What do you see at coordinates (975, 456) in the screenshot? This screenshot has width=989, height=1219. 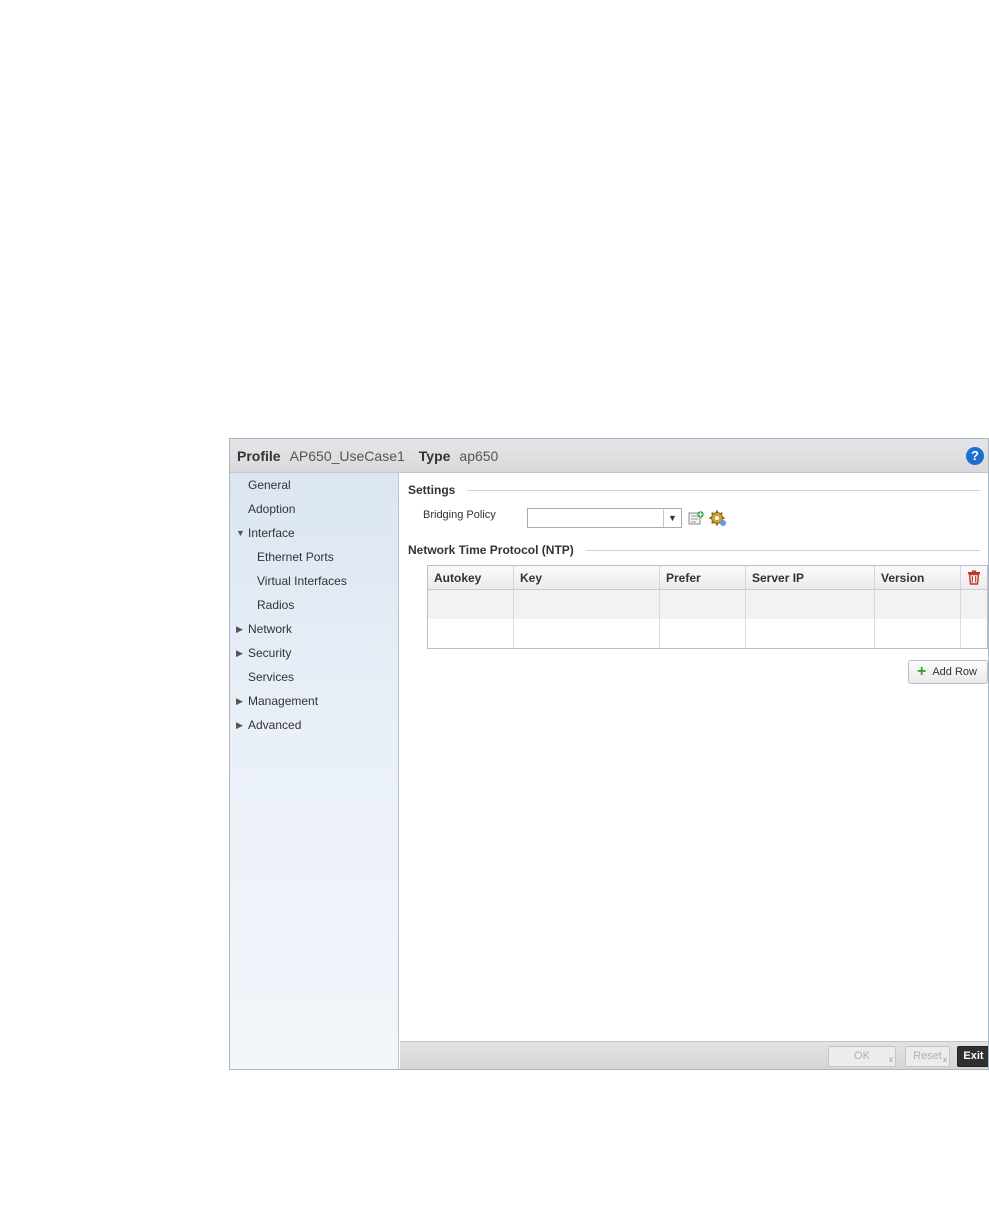 I see `help-icon: ?` at bounding box center [975, 456].